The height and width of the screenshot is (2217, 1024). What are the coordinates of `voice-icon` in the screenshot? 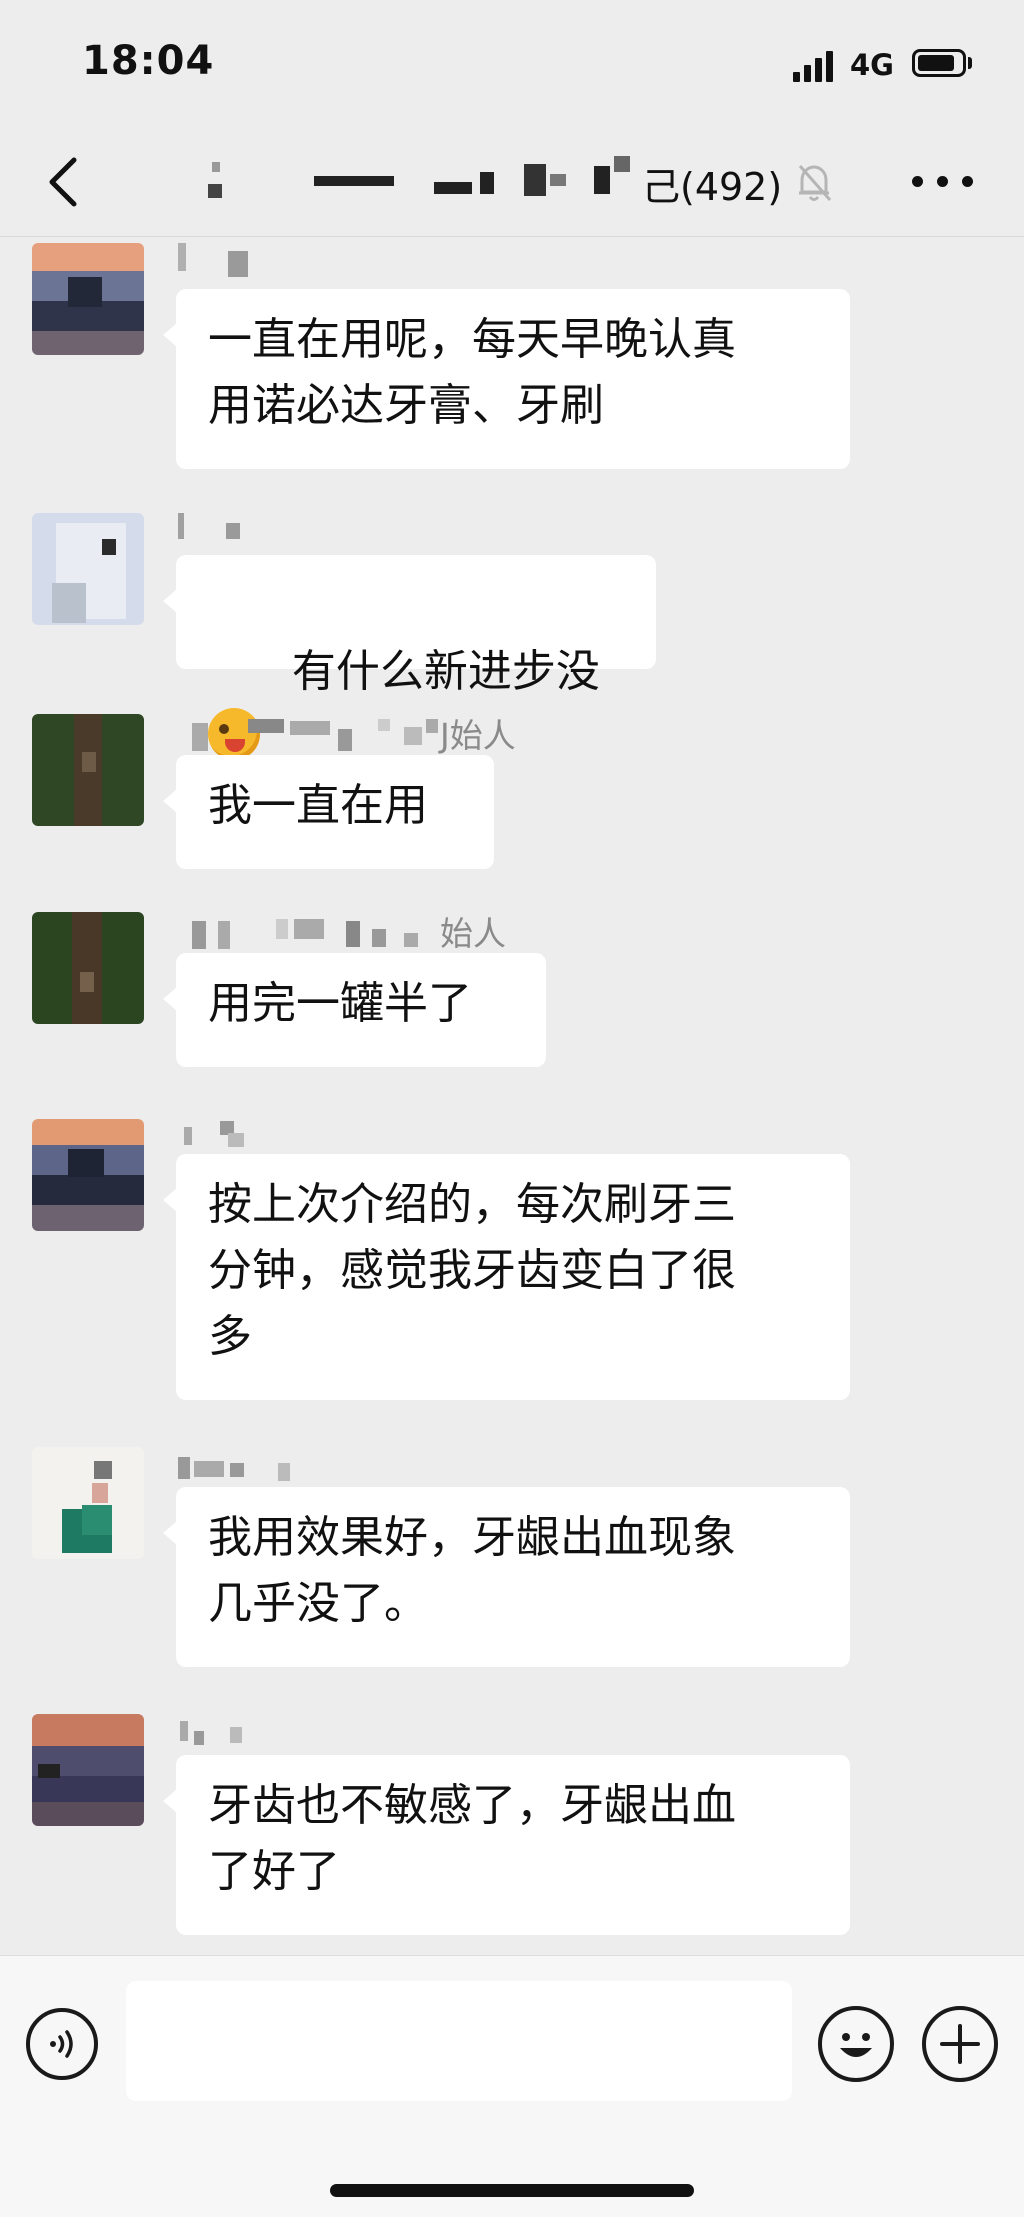 It's located at (61, 2044).